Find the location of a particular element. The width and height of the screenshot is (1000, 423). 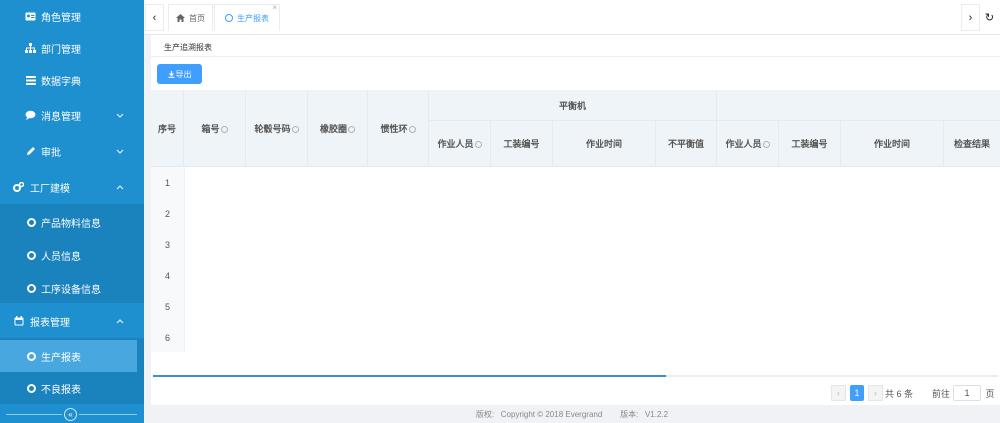

sidebar-item-label: 数据字典 is located at coordinates (61, 82).